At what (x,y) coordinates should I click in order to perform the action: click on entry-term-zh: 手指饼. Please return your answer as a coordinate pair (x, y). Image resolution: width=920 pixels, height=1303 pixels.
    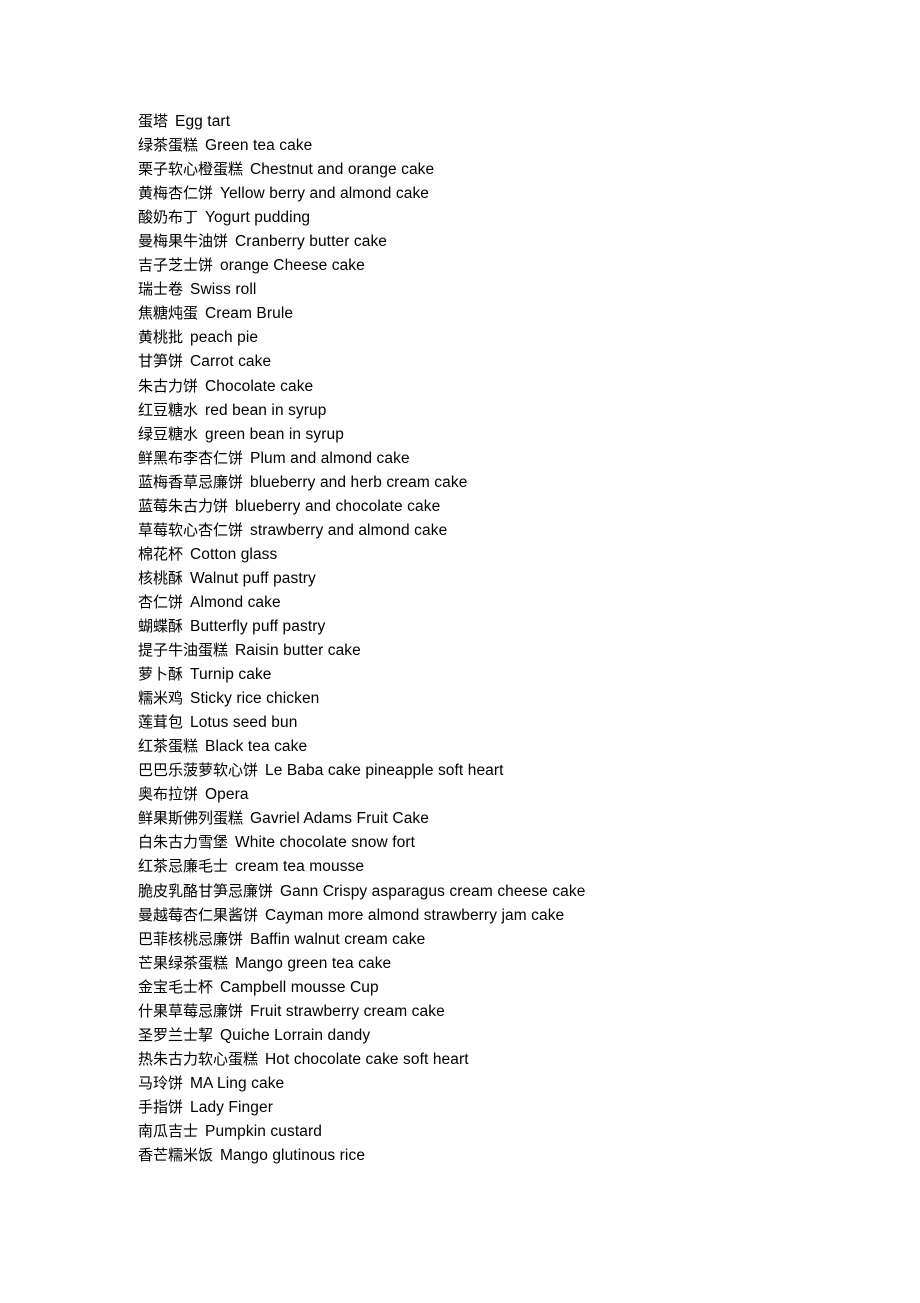
    Looking at the image, I should click on (161, 1106).